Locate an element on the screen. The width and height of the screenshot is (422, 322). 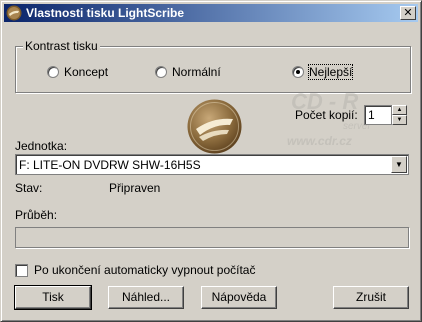
watermark-line3: www.cdr.cz is located at coordinates (319, 141).